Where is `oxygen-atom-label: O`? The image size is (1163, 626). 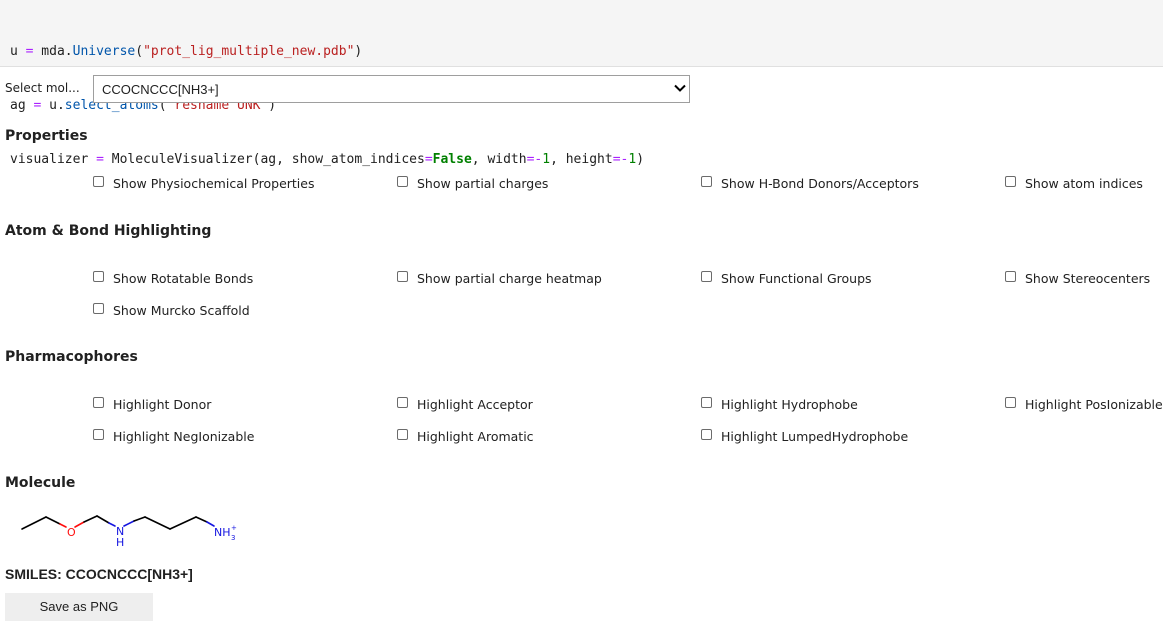 oxygen-atom-label: O is located at coordinates (71, 532).